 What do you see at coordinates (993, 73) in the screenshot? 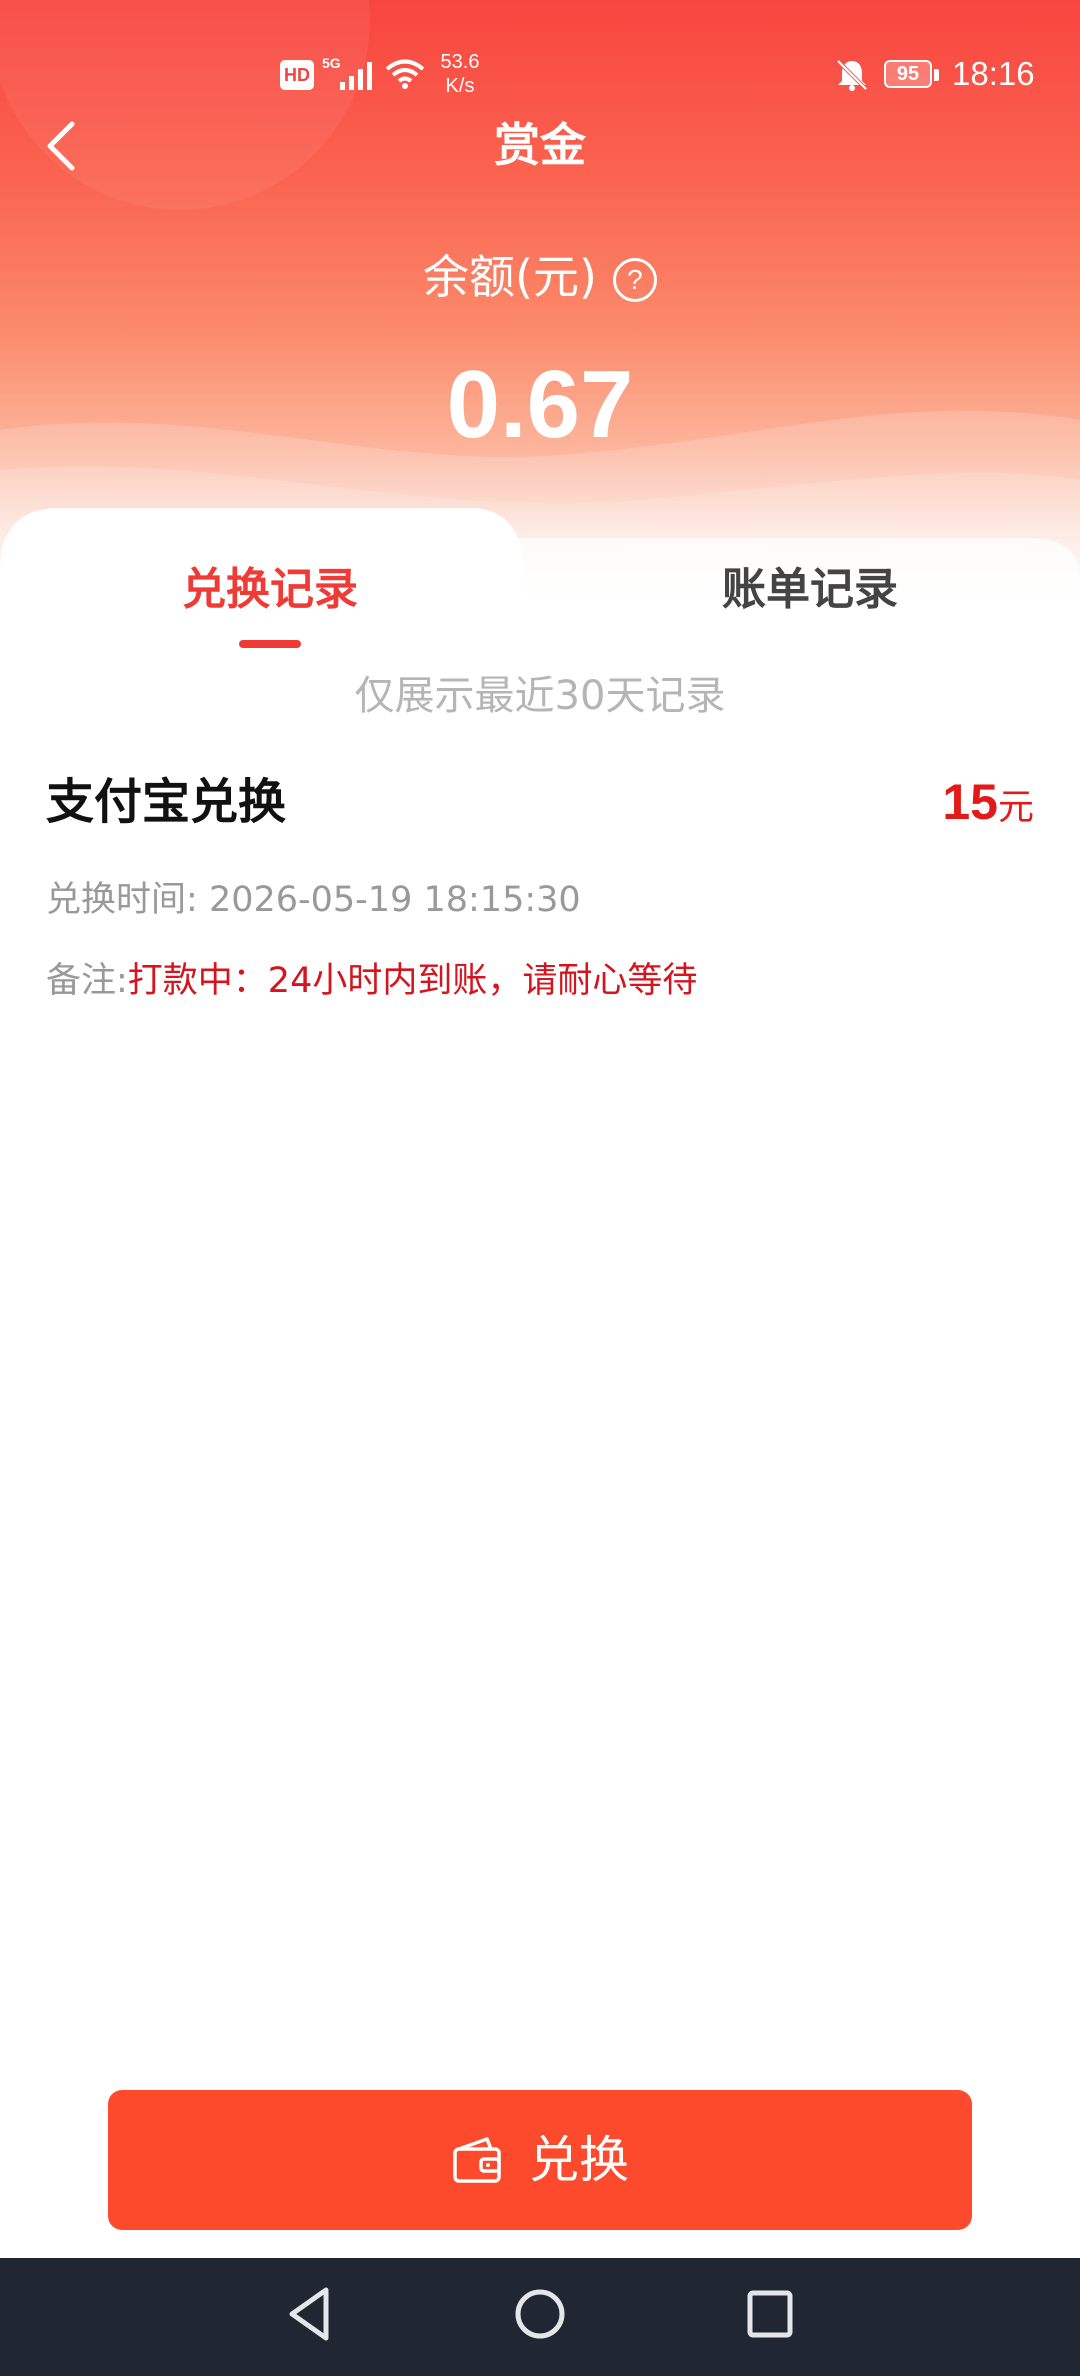
I see `status-time: 18:16` at bounding box center [993, 73].